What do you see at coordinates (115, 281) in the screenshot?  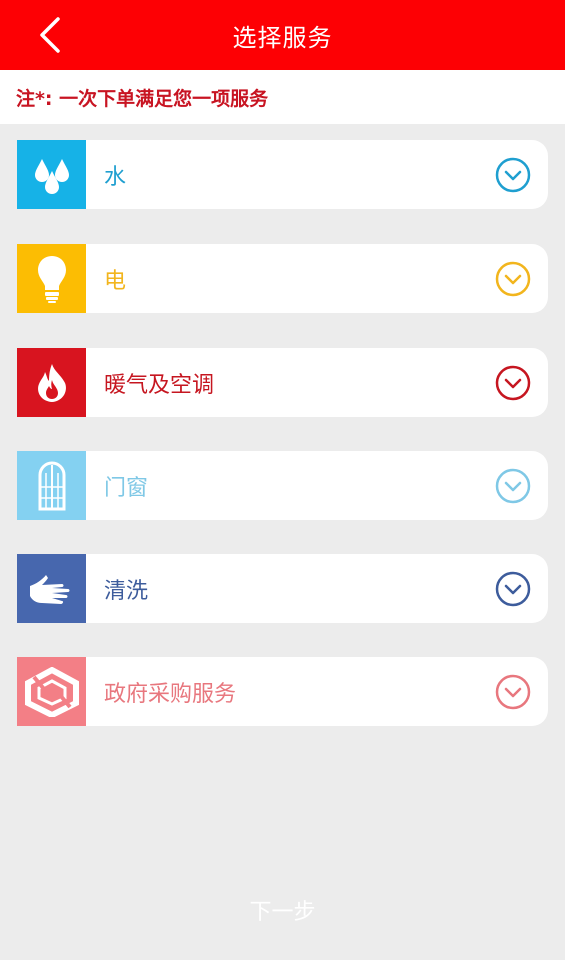 I see `service-label-electricity: 电` at bounding box center [115, 281].